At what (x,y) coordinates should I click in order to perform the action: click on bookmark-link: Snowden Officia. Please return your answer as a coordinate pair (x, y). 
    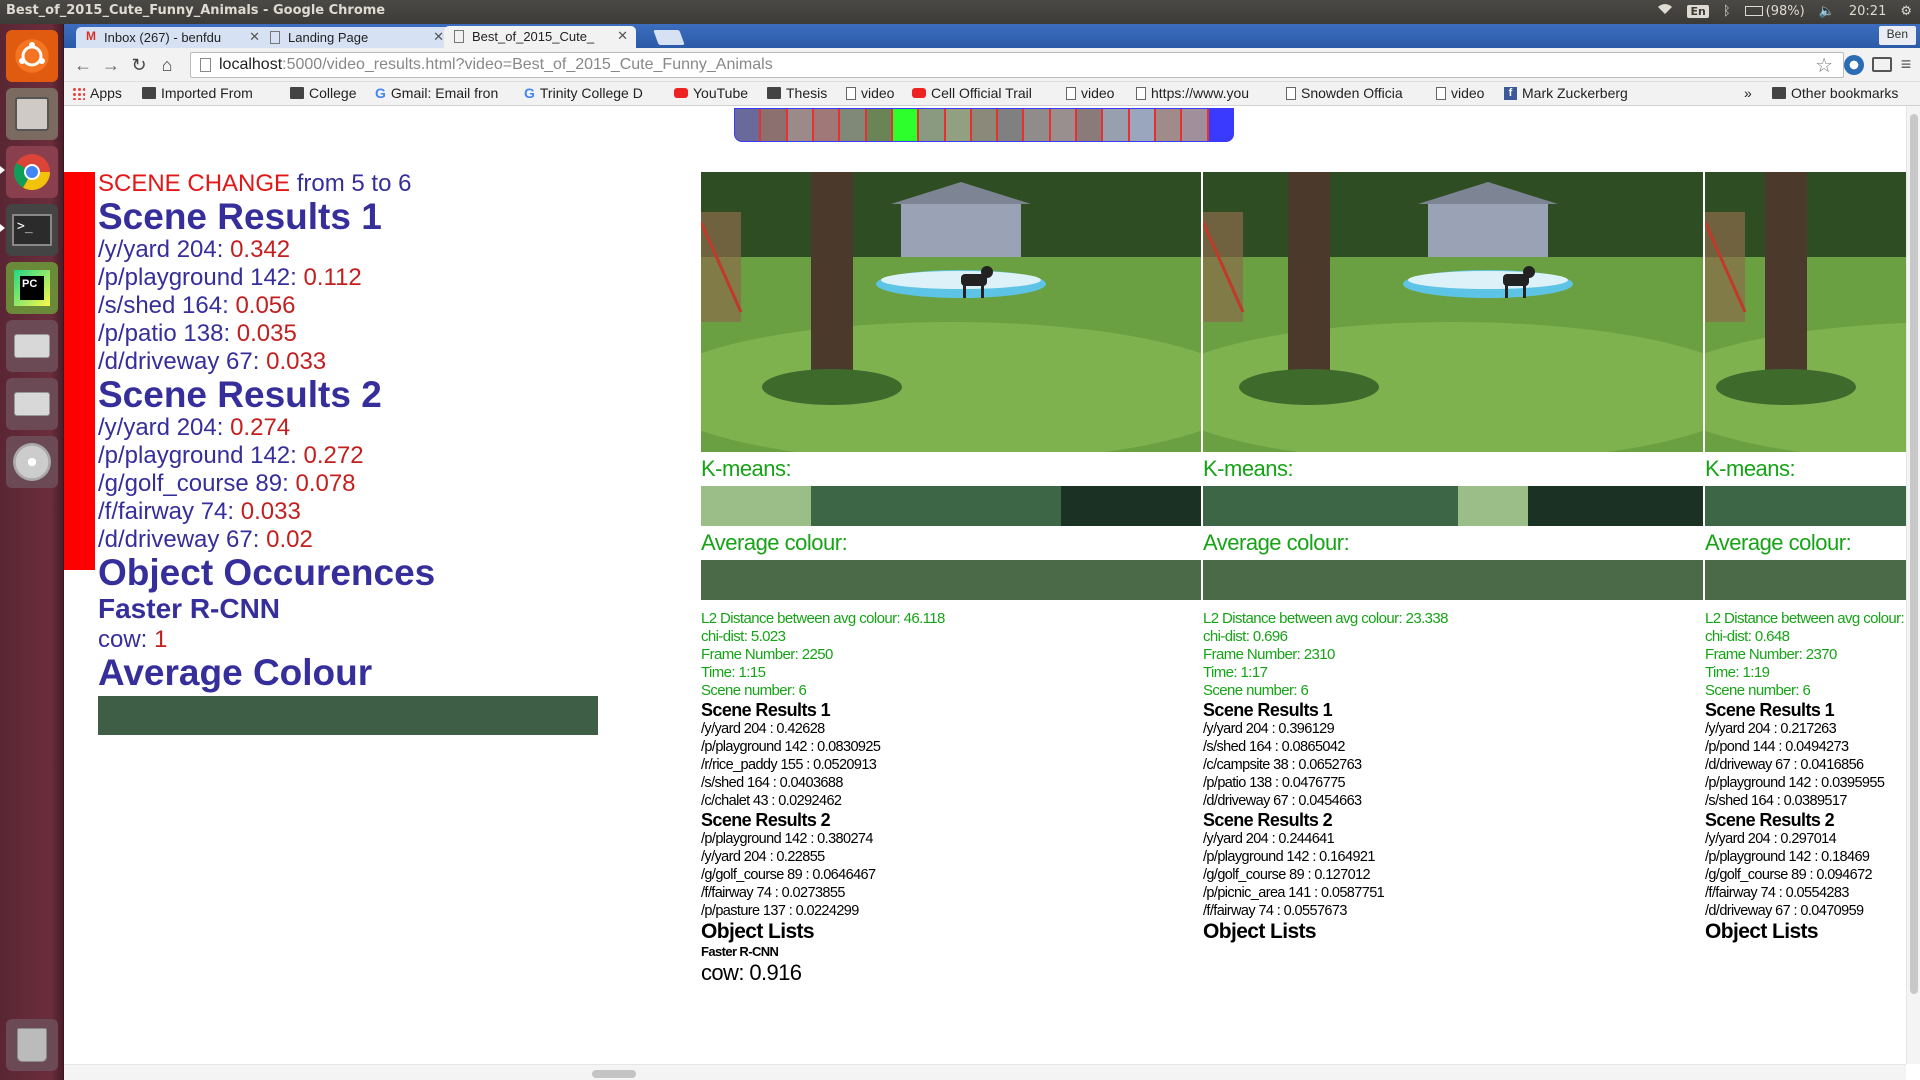
    Looking at the image, I should click on (1352, 93).